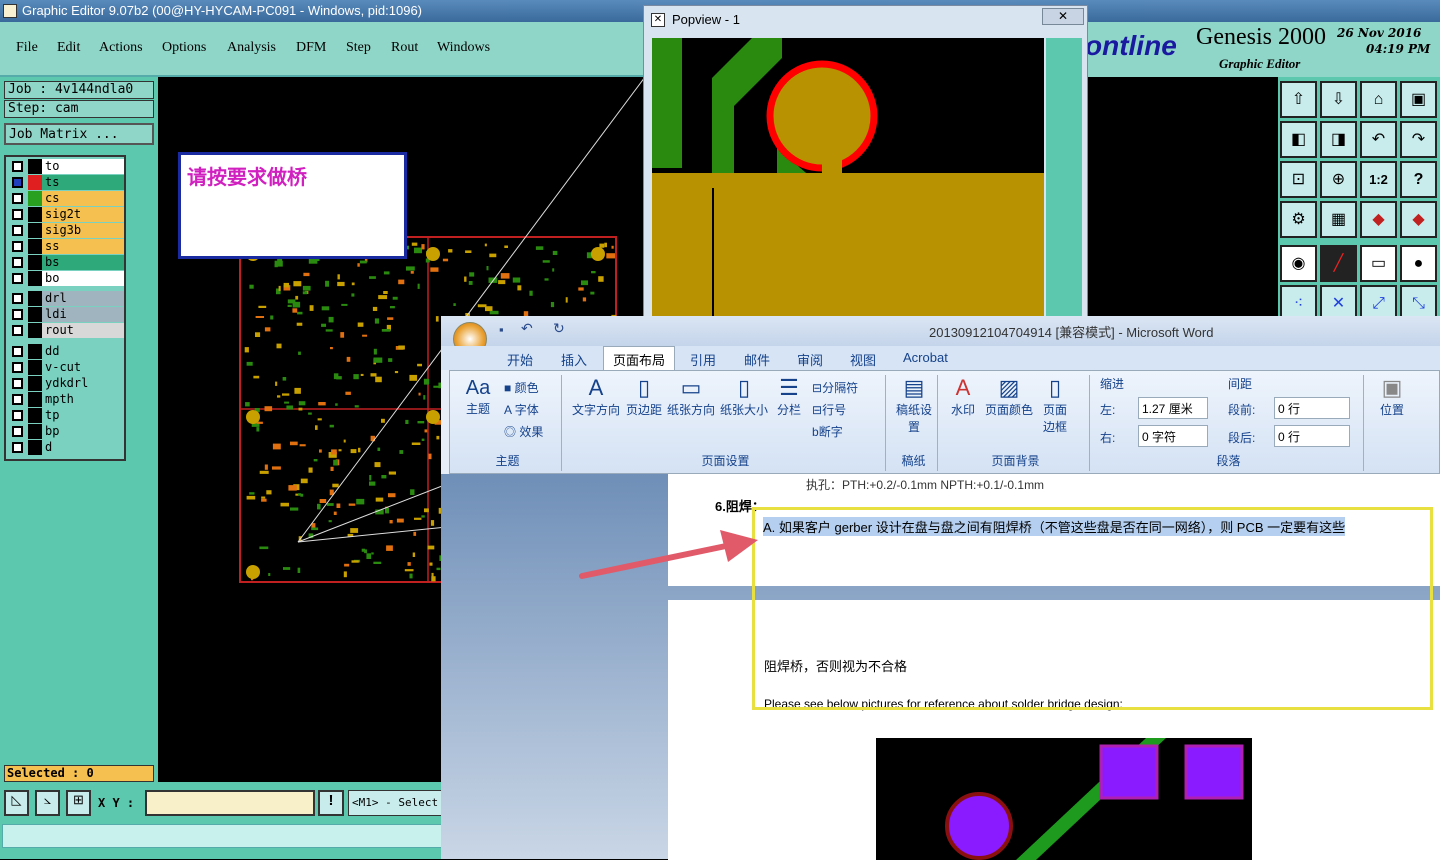 The image size is (1440, 860). What do you see at coordinates (83, 230) in the screenshot?
I see `layer-name: sig3b` at bounding box center [83, 230].